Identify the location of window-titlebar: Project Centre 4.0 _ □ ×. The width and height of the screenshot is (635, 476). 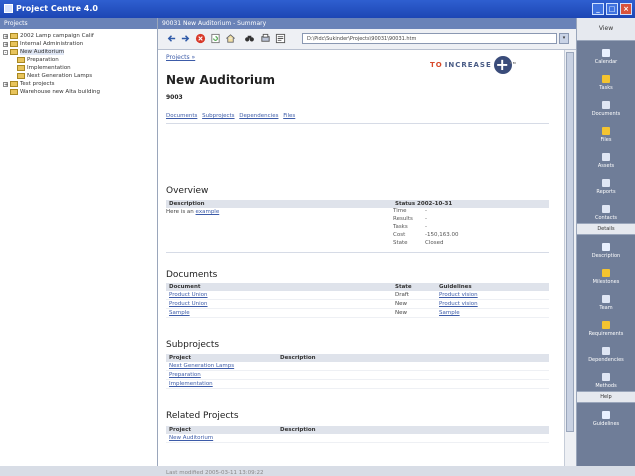
(317, 9).